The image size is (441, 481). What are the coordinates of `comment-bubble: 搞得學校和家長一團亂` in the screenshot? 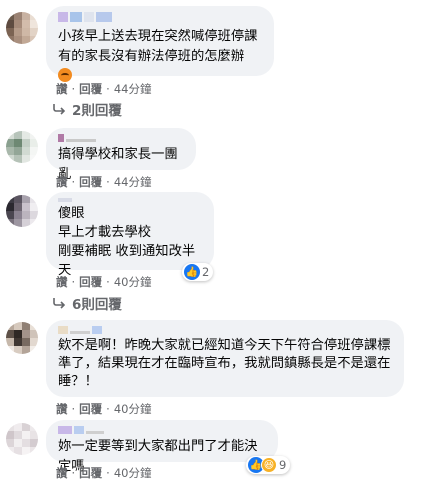 It's located at (121, 155).